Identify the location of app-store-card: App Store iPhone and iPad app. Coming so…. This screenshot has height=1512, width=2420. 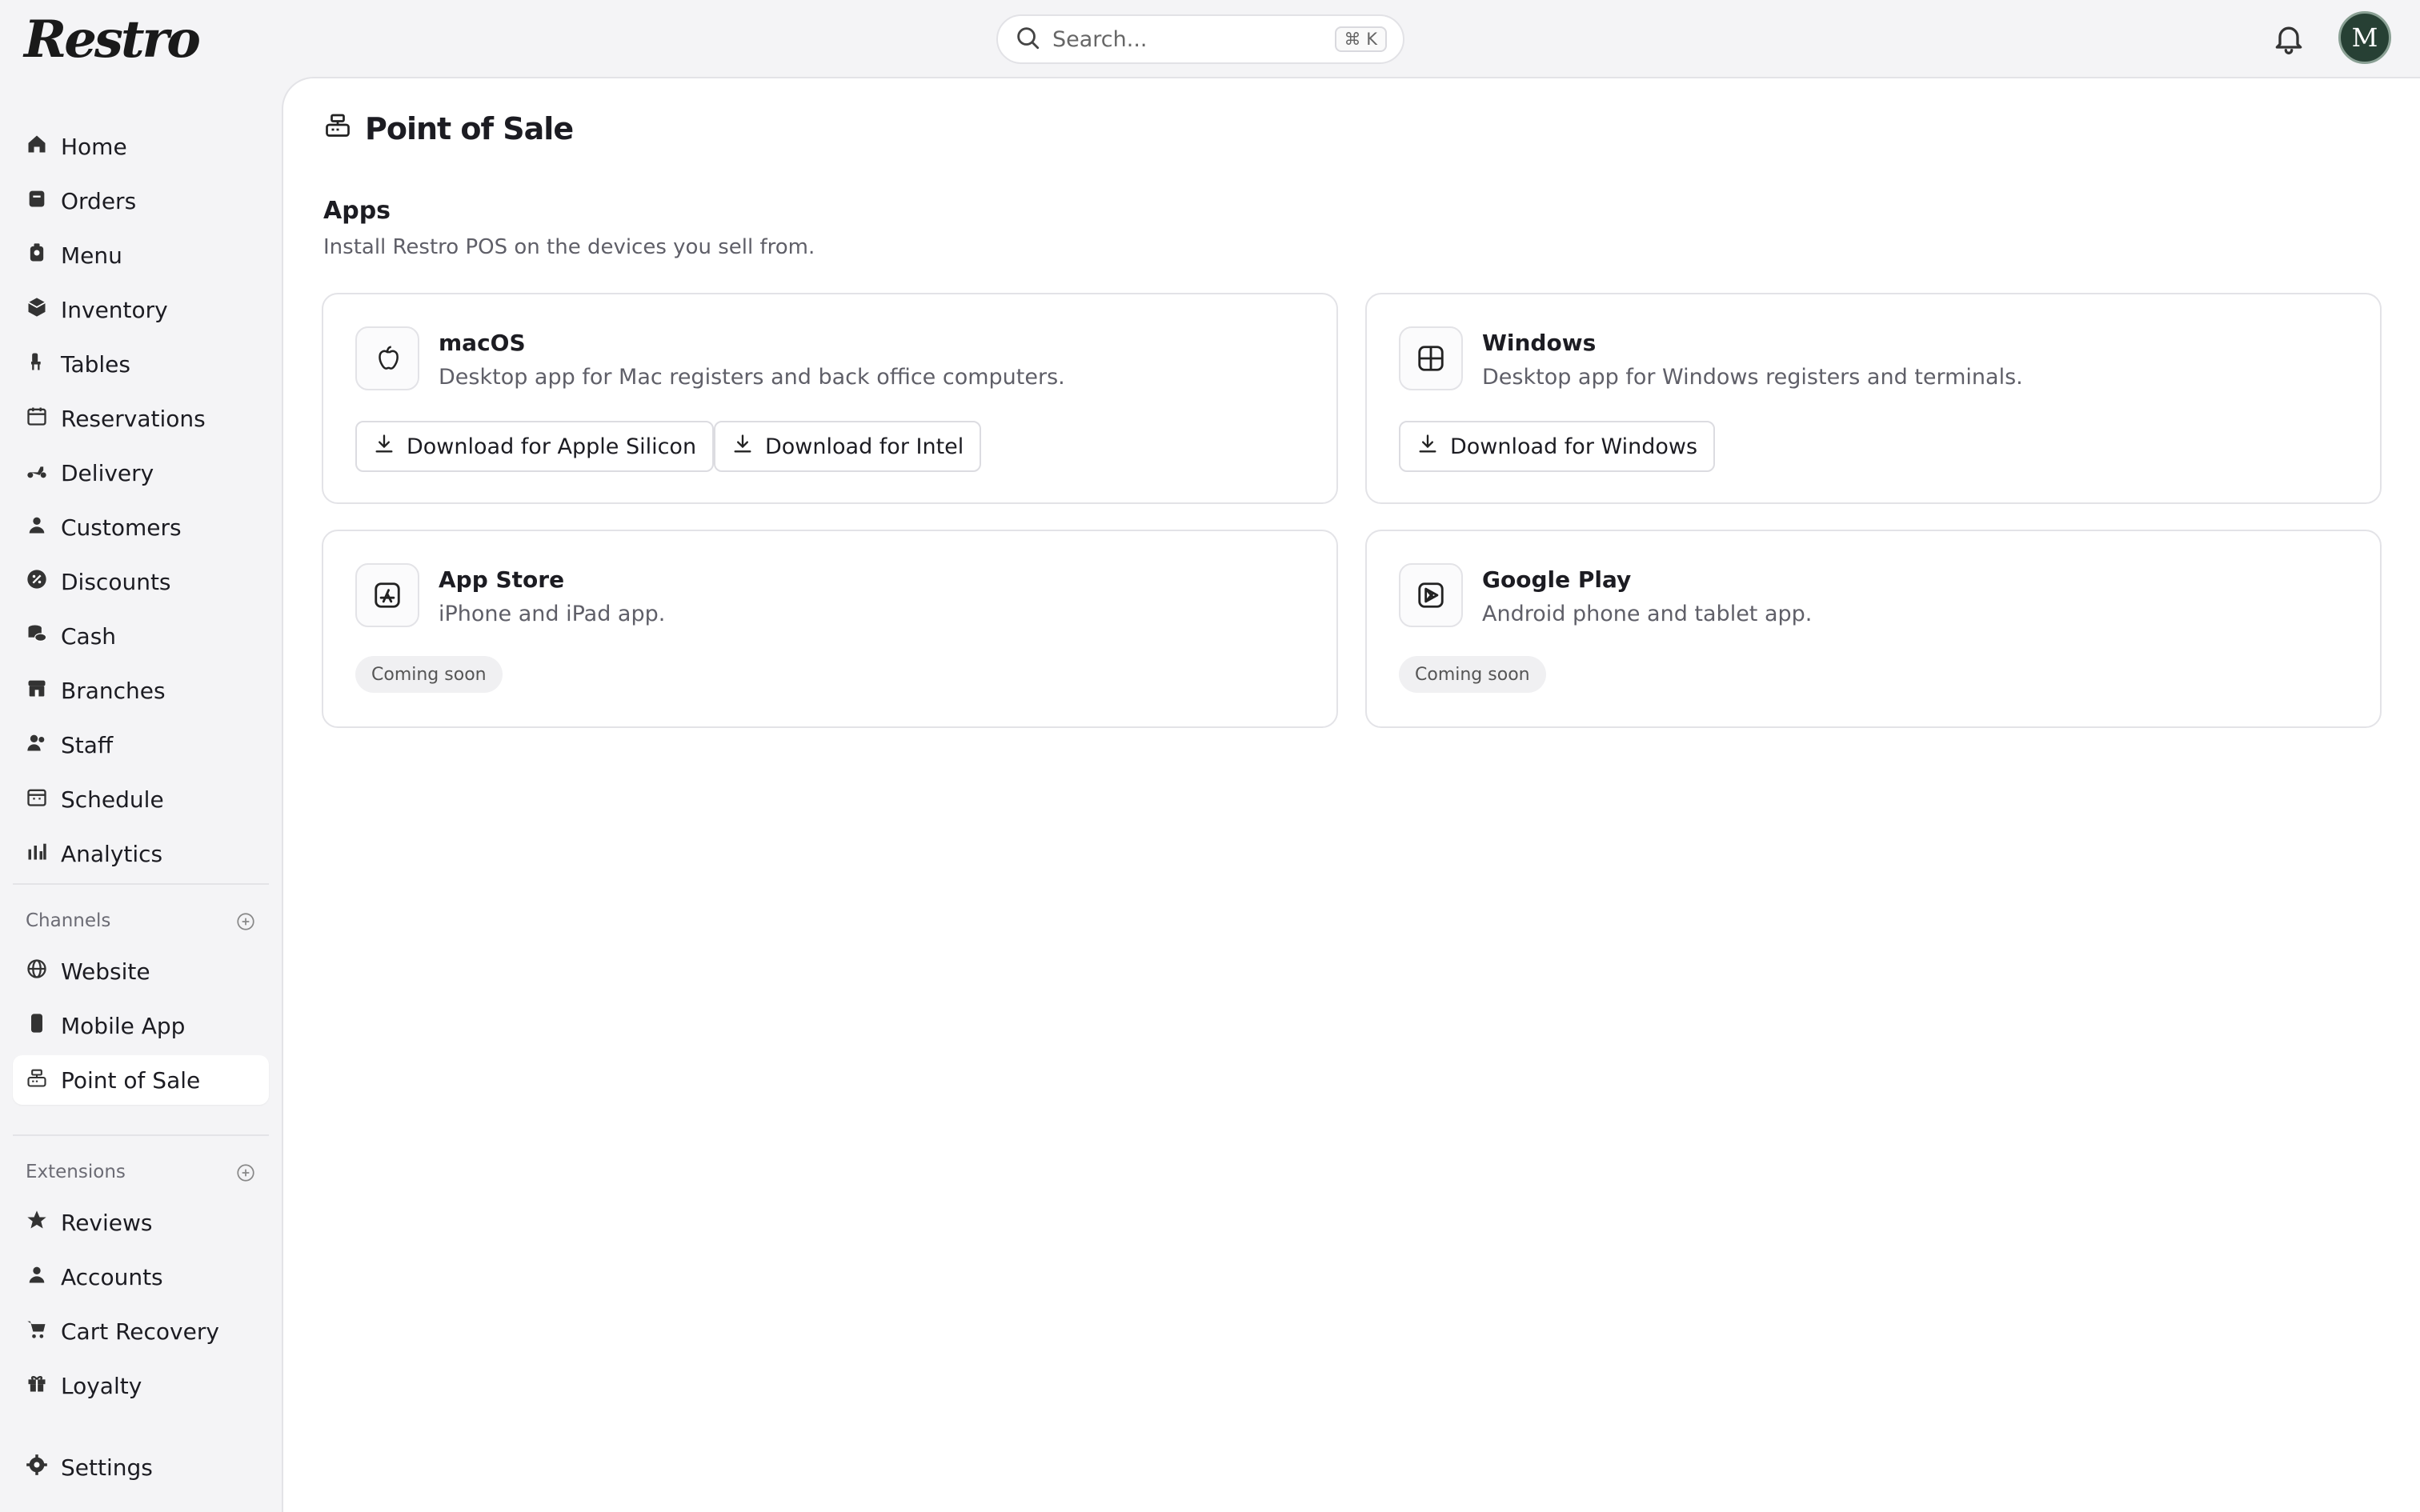
(830, 629).